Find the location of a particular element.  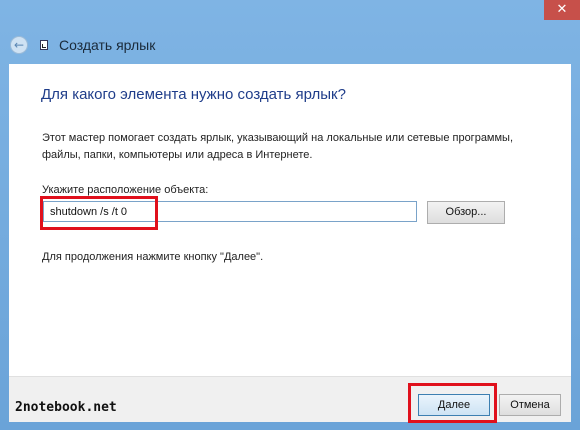

back-arrow-icon: ← is located at coordinates (19, 45).